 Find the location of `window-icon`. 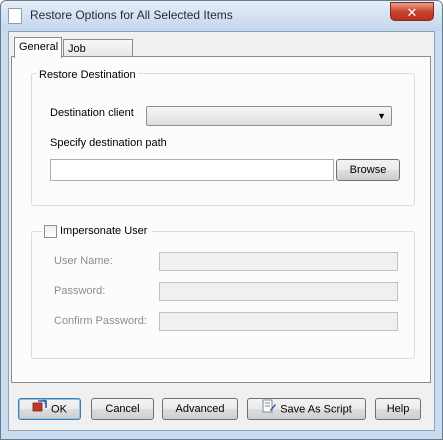

window-icon is located at coordinates (15, 16).